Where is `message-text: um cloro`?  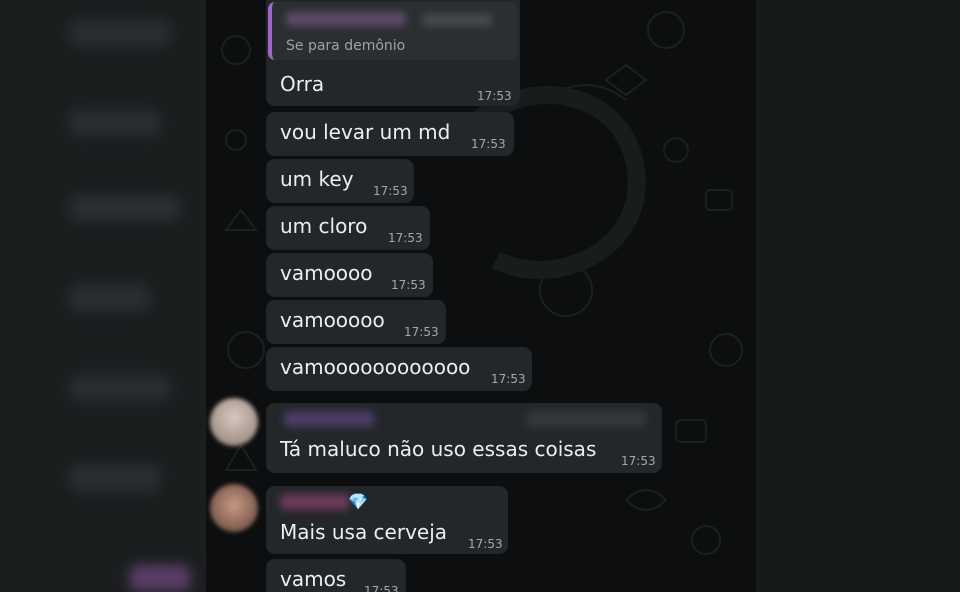
message-text: um cloro is located at coordinates (324, 226).